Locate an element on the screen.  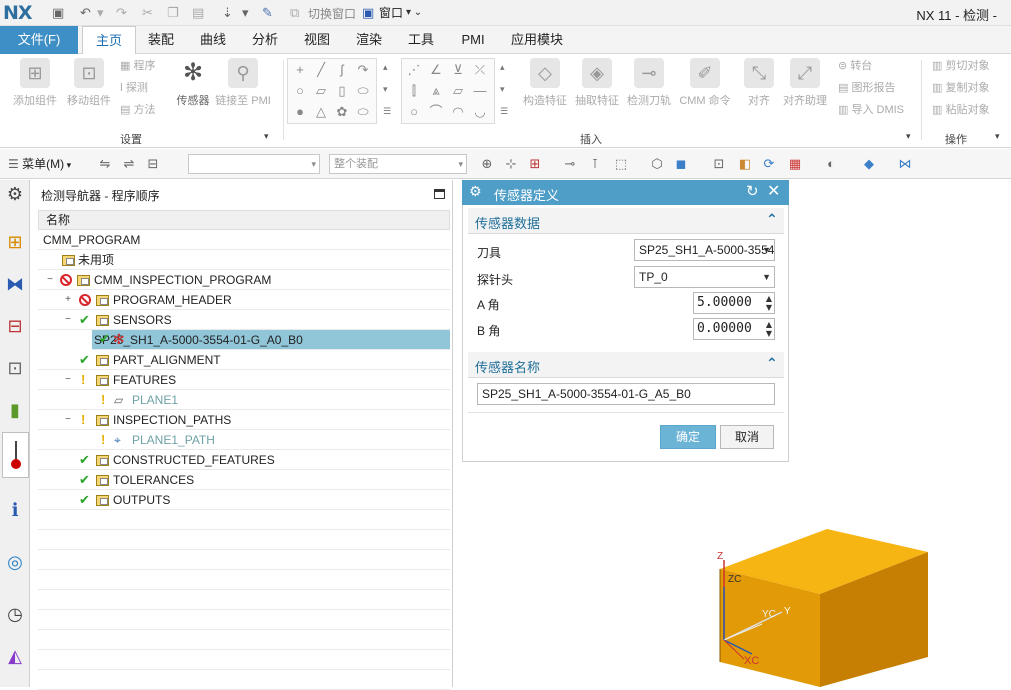
window-dropdown-icon: ▾ ⌄ is located at coordinates (414, 13).